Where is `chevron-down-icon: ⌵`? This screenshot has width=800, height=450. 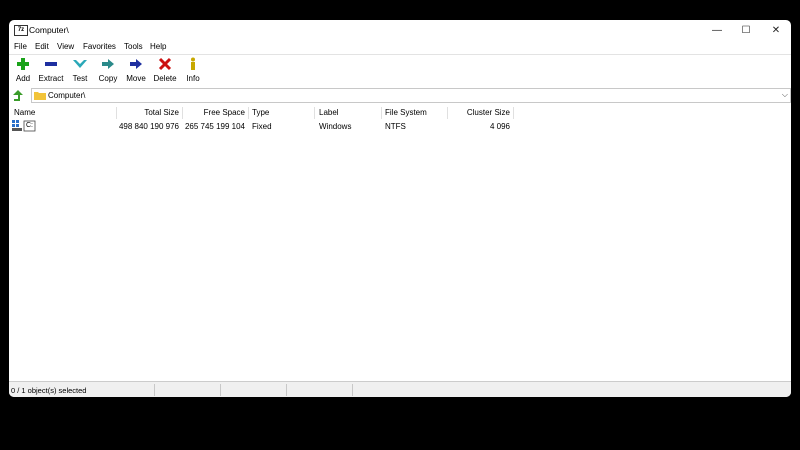
chevron-down-icon: ⌵ is located at coordinates (785, 95).